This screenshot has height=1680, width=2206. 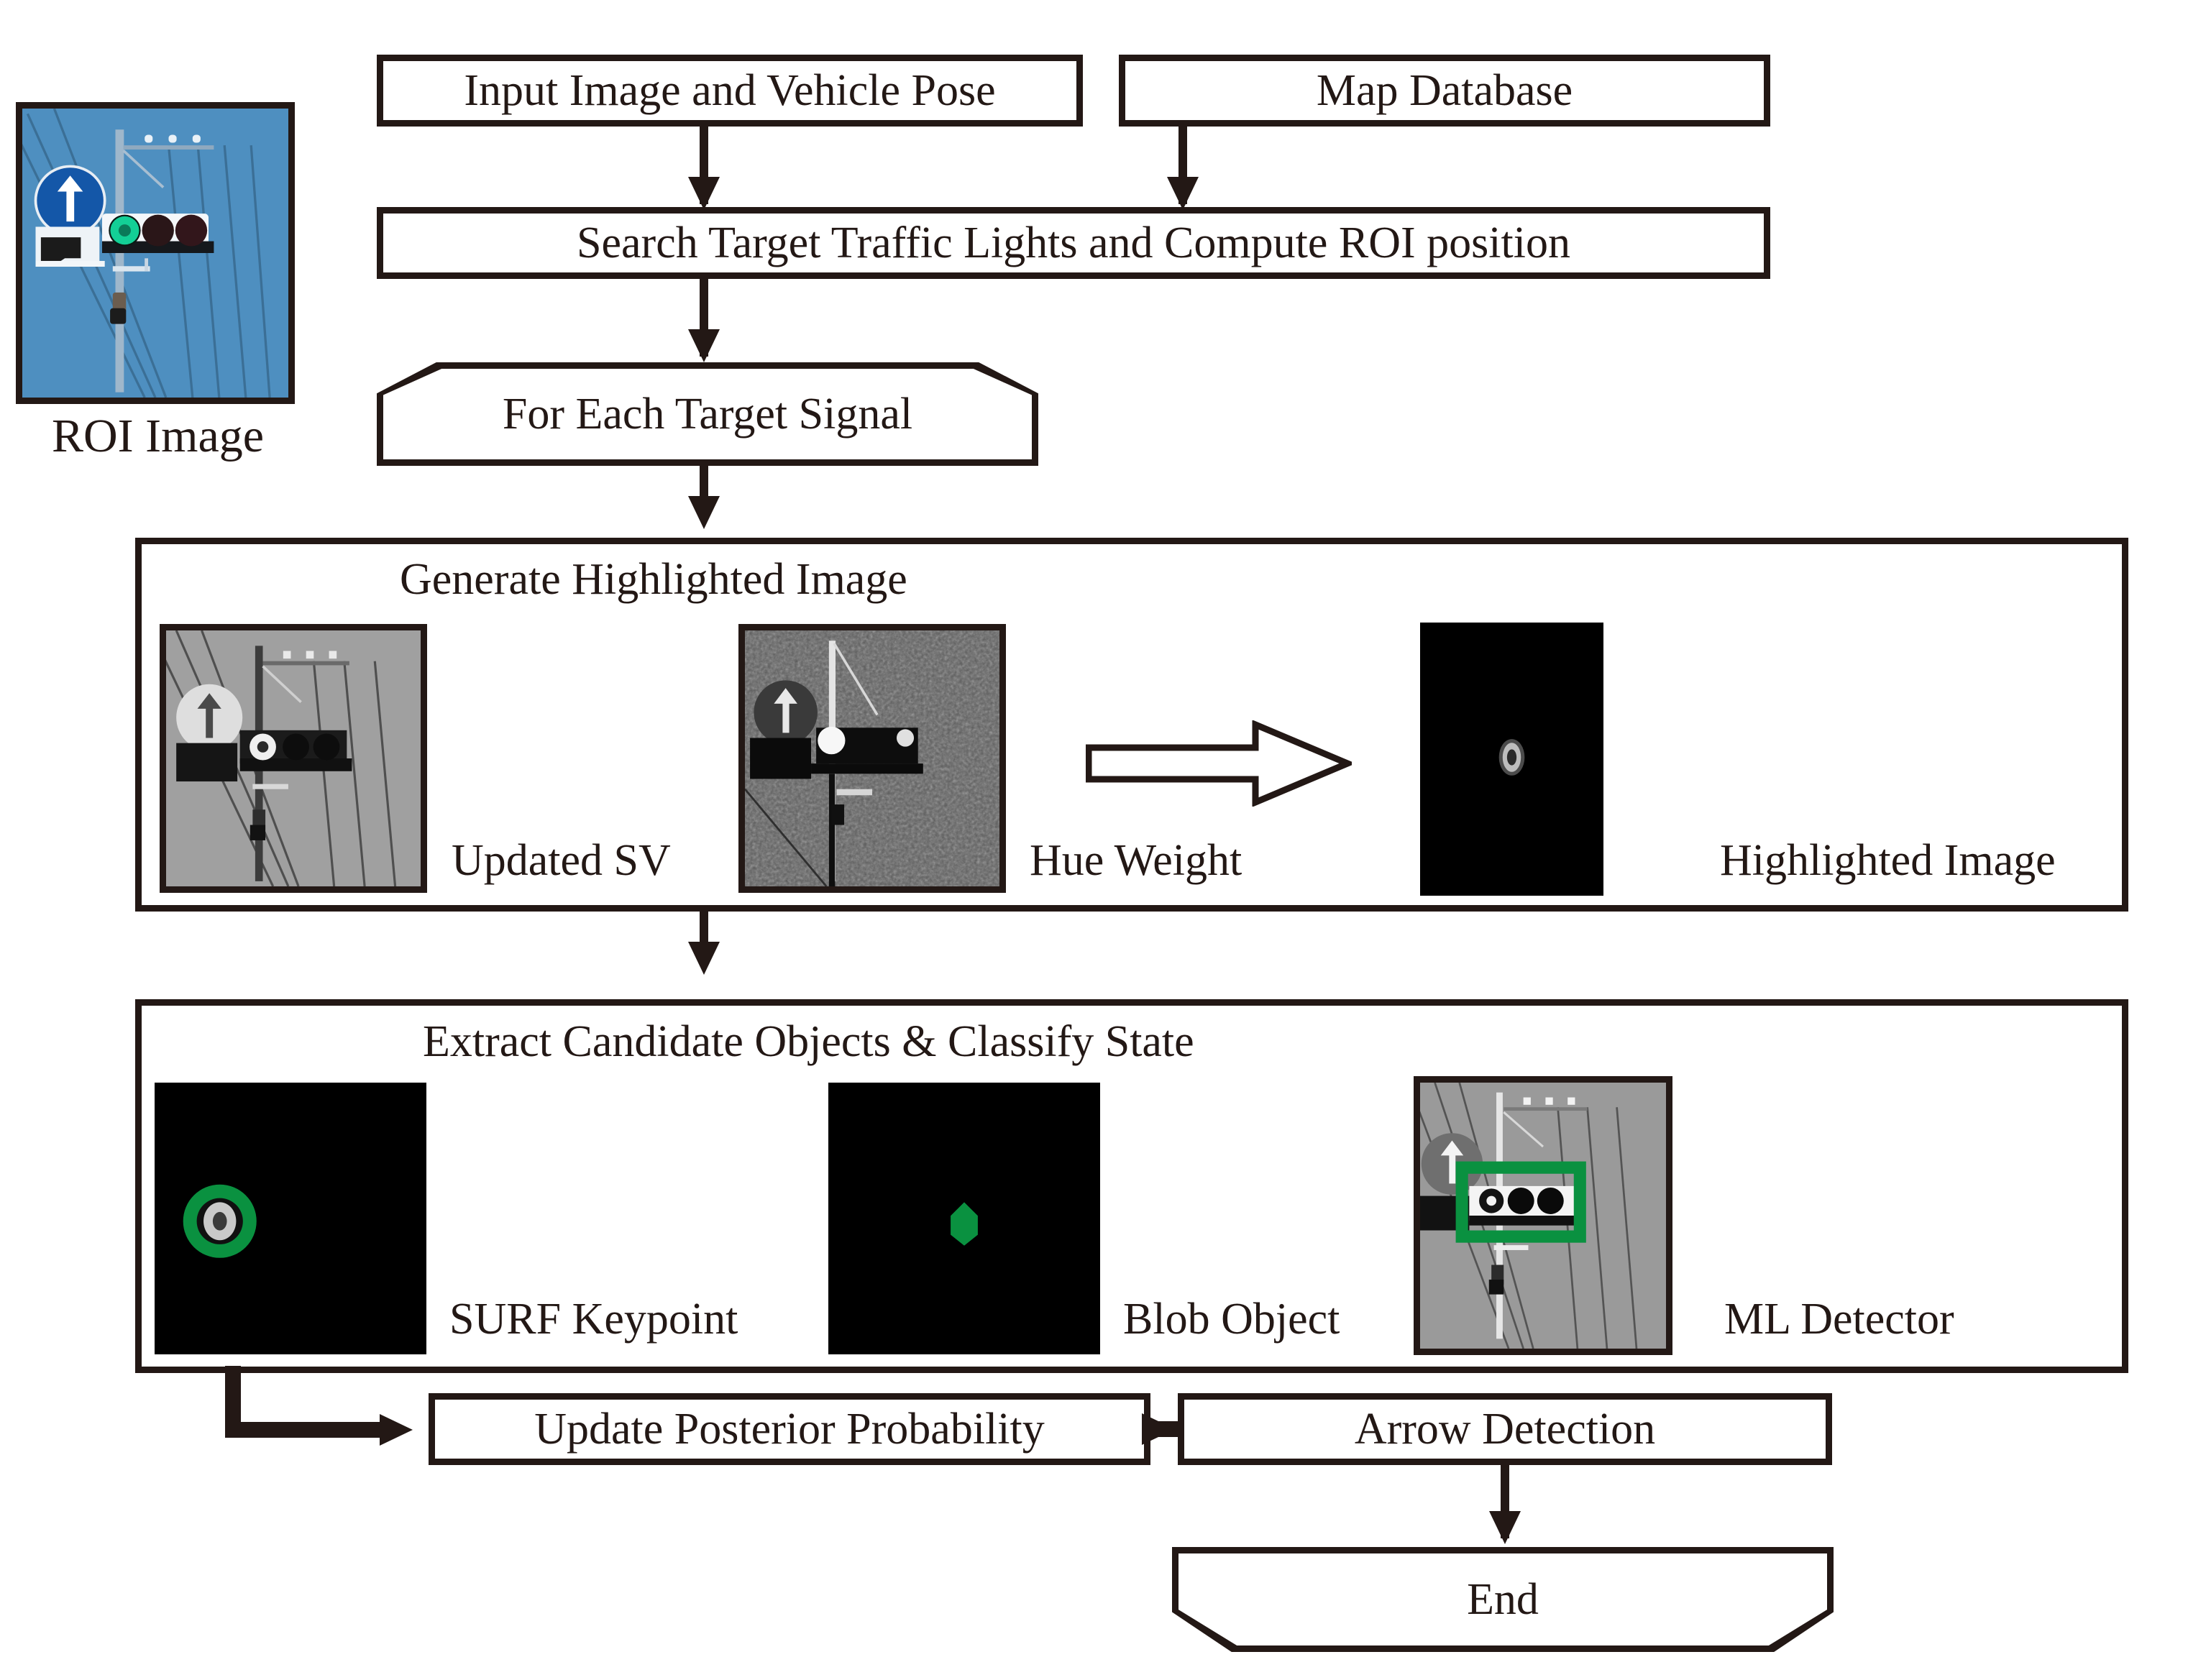 What do you see at coordinates (872, 758) in the screenshot?
I see `hue-weight-thumbnail` at bounding box center [872, 758].